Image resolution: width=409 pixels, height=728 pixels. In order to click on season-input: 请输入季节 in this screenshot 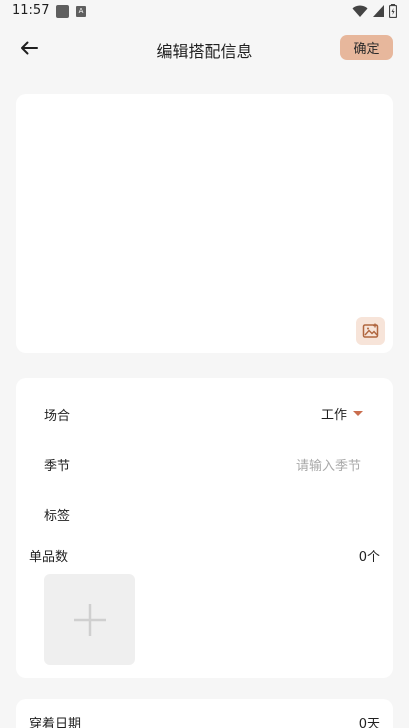, I will do `click(328, 464)`.